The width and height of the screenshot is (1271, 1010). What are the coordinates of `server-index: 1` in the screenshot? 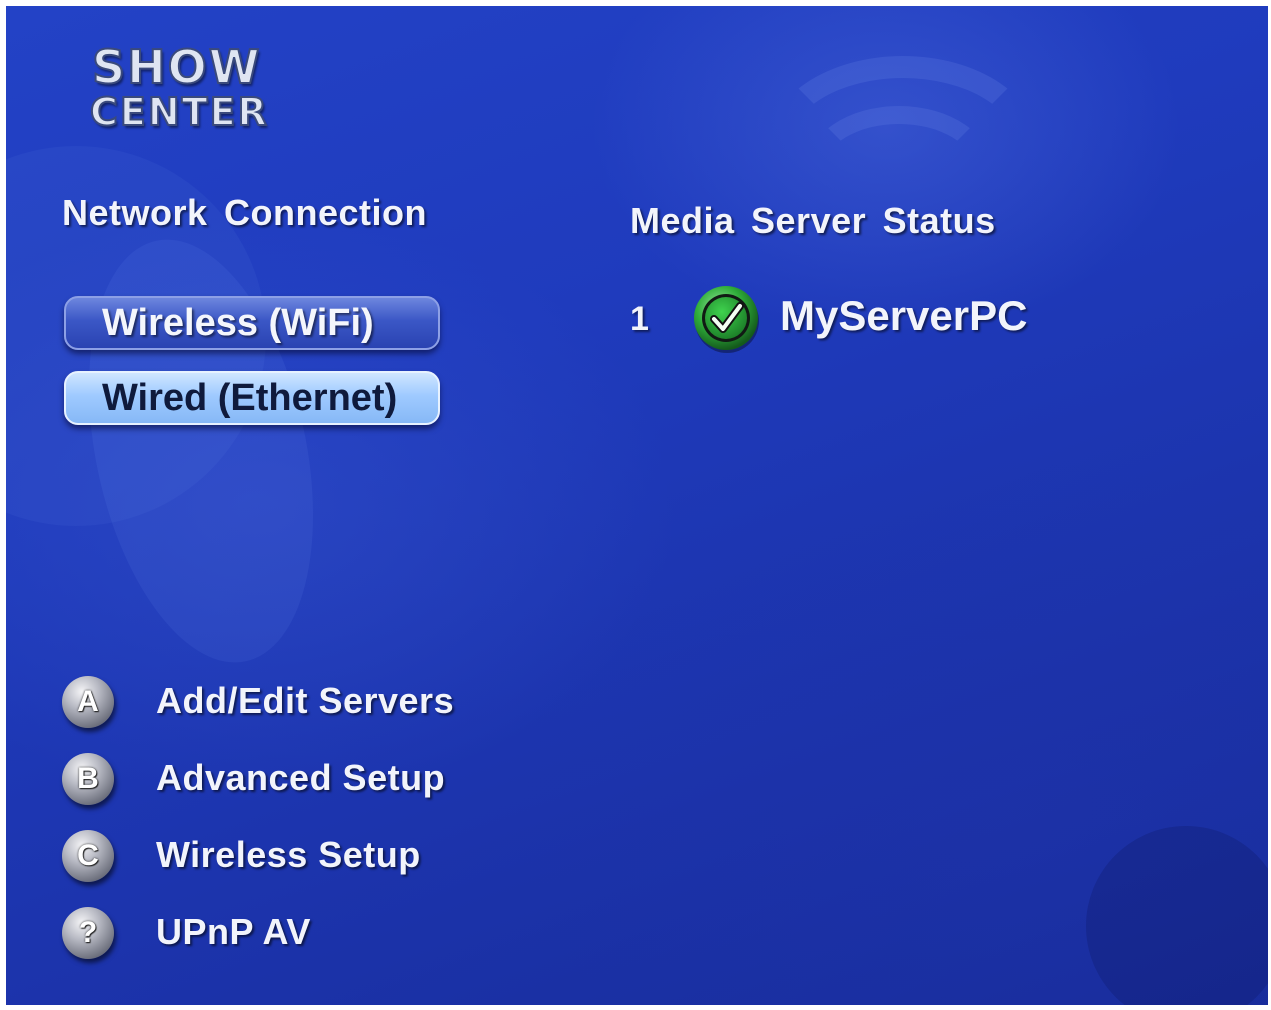 It's located at (639, 319).